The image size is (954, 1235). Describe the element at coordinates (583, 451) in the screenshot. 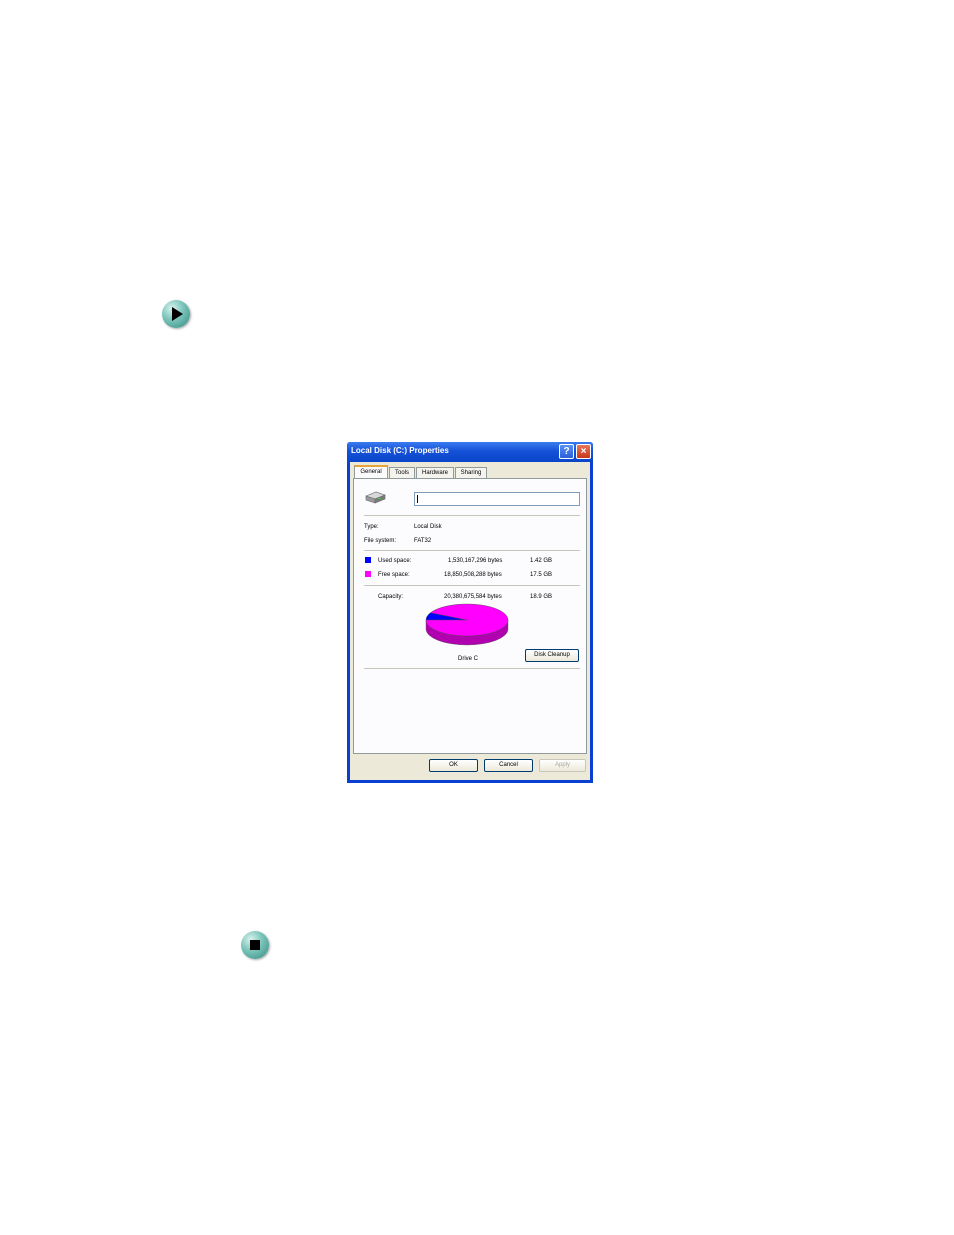

I see `close-button: ×` at that location.